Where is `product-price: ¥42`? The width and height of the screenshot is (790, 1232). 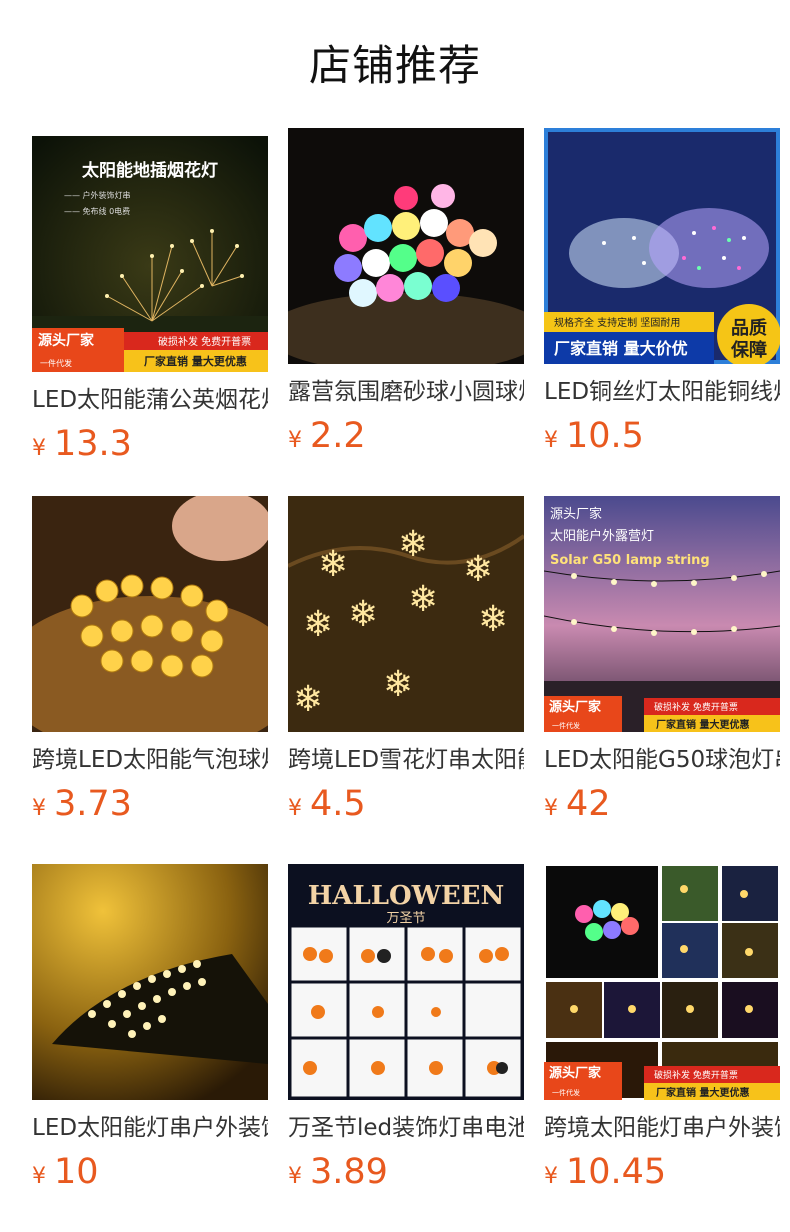
product-price: ¥42 is located at coordinates (577, 804).